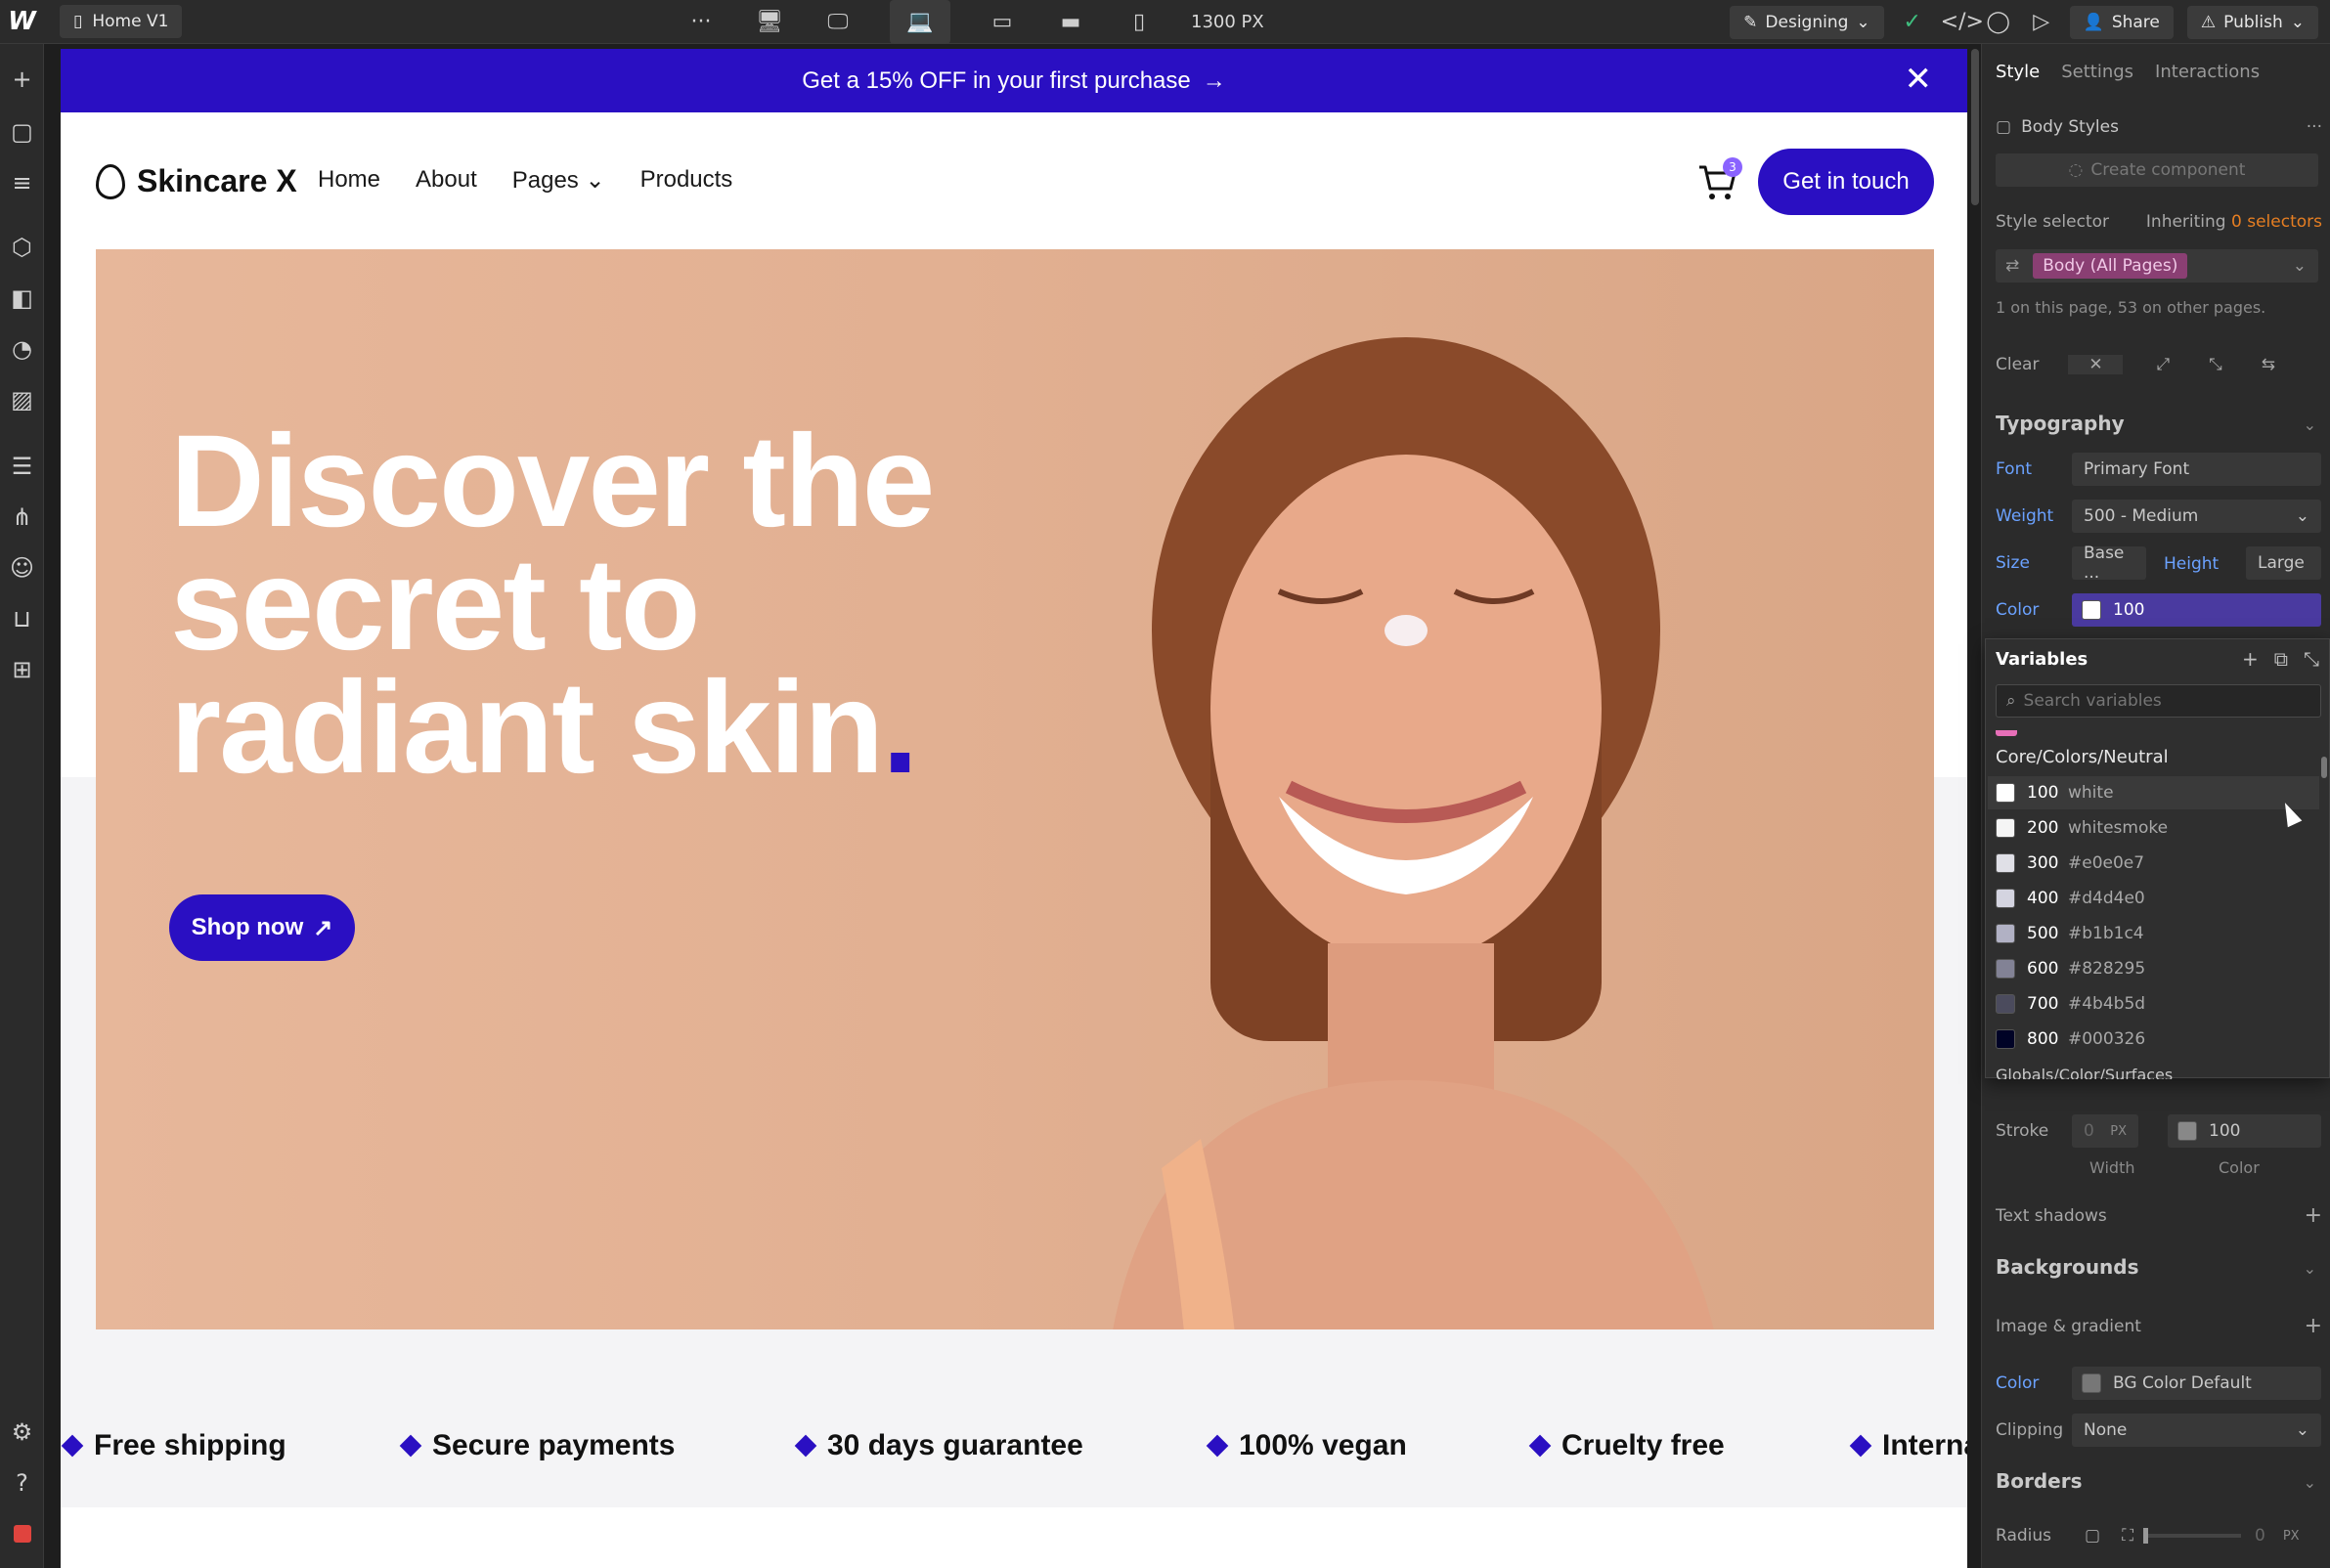  I want to click on radius-value: 0, so click(2260, 1536).